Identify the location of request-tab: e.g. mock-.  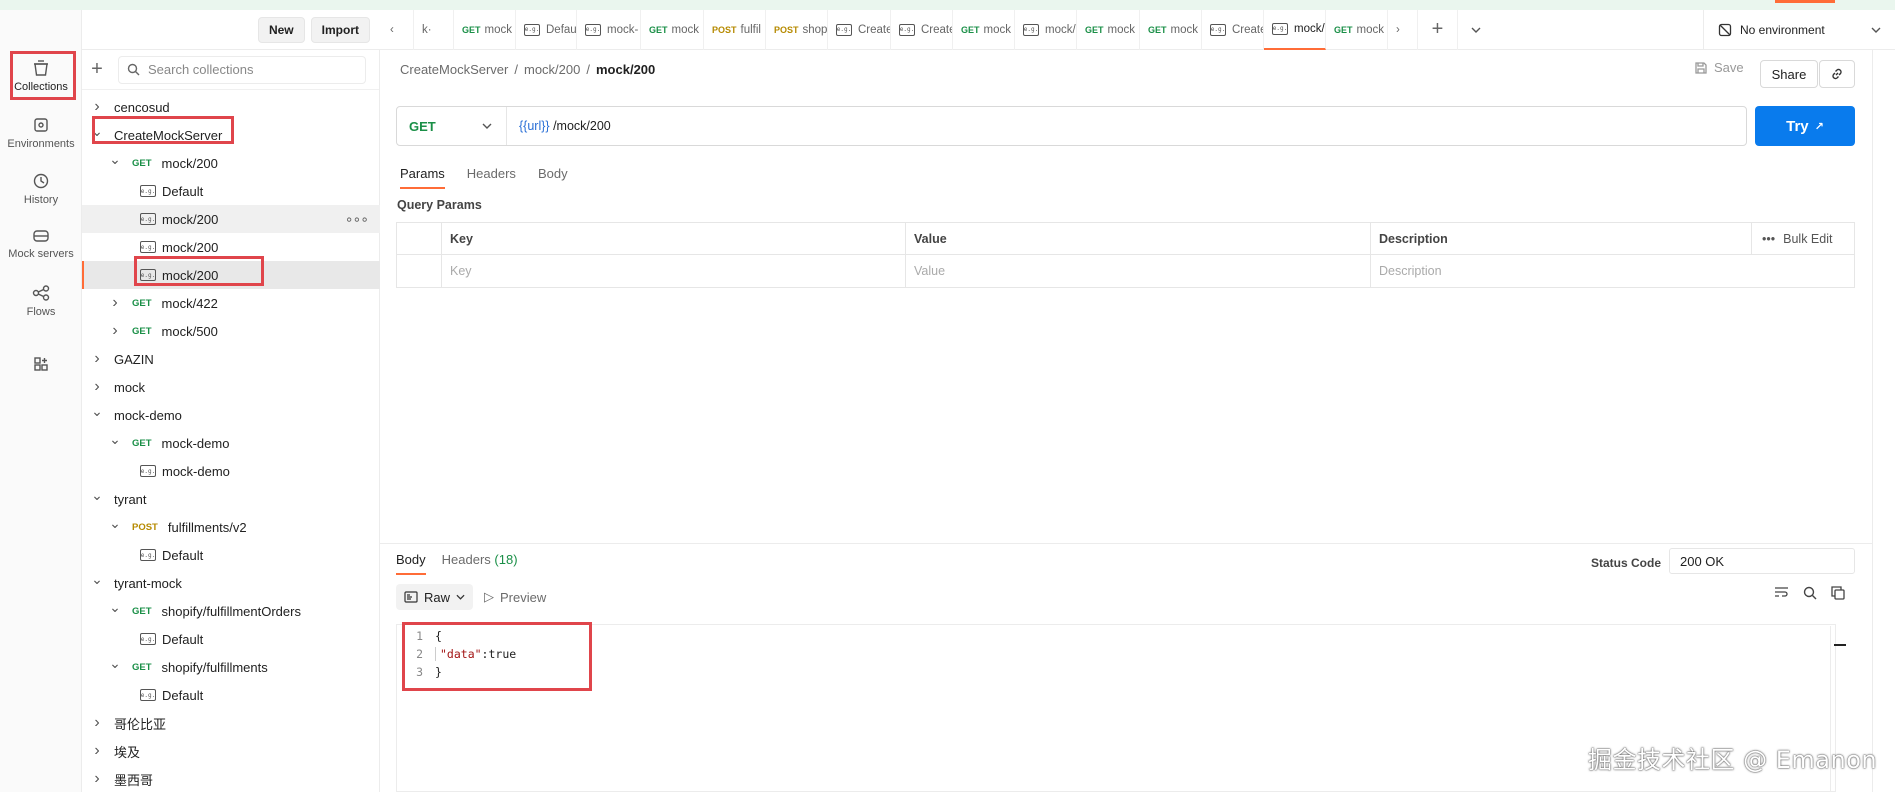
(609, 29).